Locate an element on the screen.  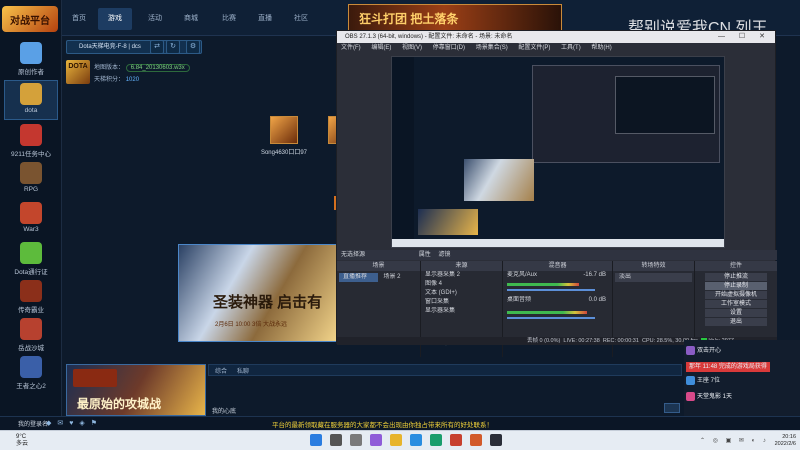
sidebar-item-rpg: RPG is located at coordinates (31, 180).